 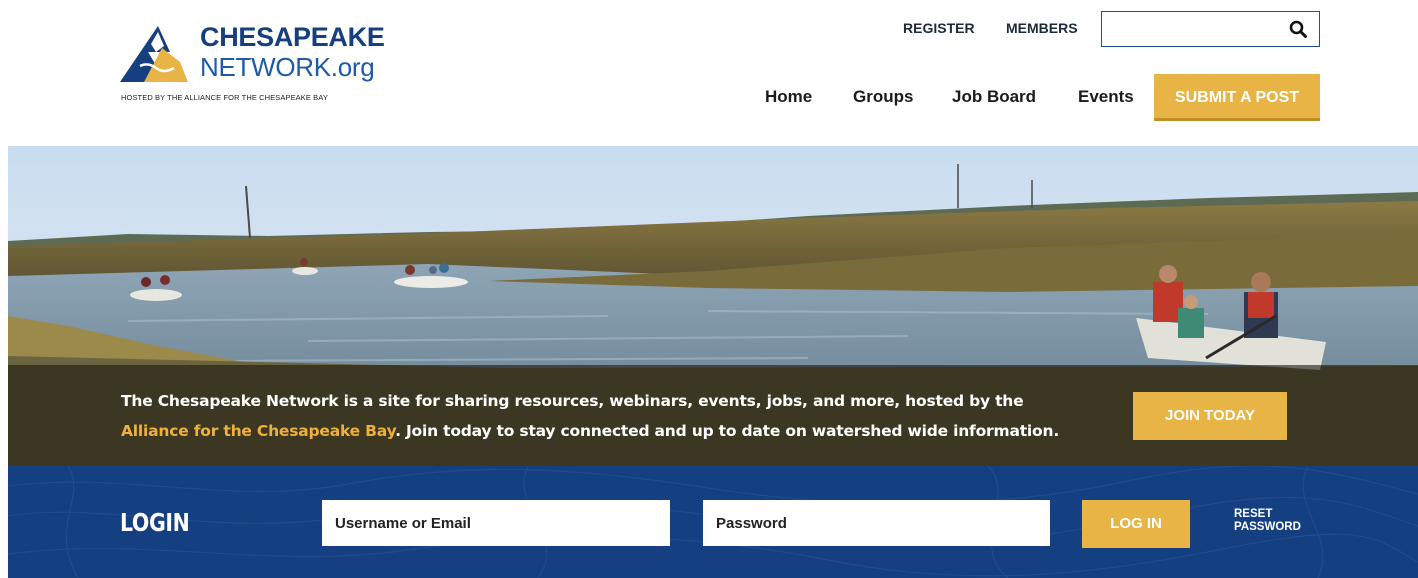 I want to click on nav-groups: Groups, so click(x=883, y=97).